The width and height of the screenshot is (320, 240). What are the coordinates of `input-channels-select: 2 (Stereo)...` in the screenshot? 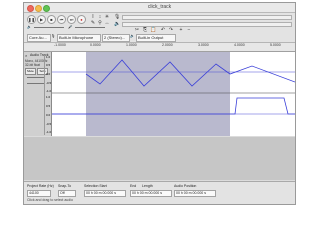 It's located at (116, 38).